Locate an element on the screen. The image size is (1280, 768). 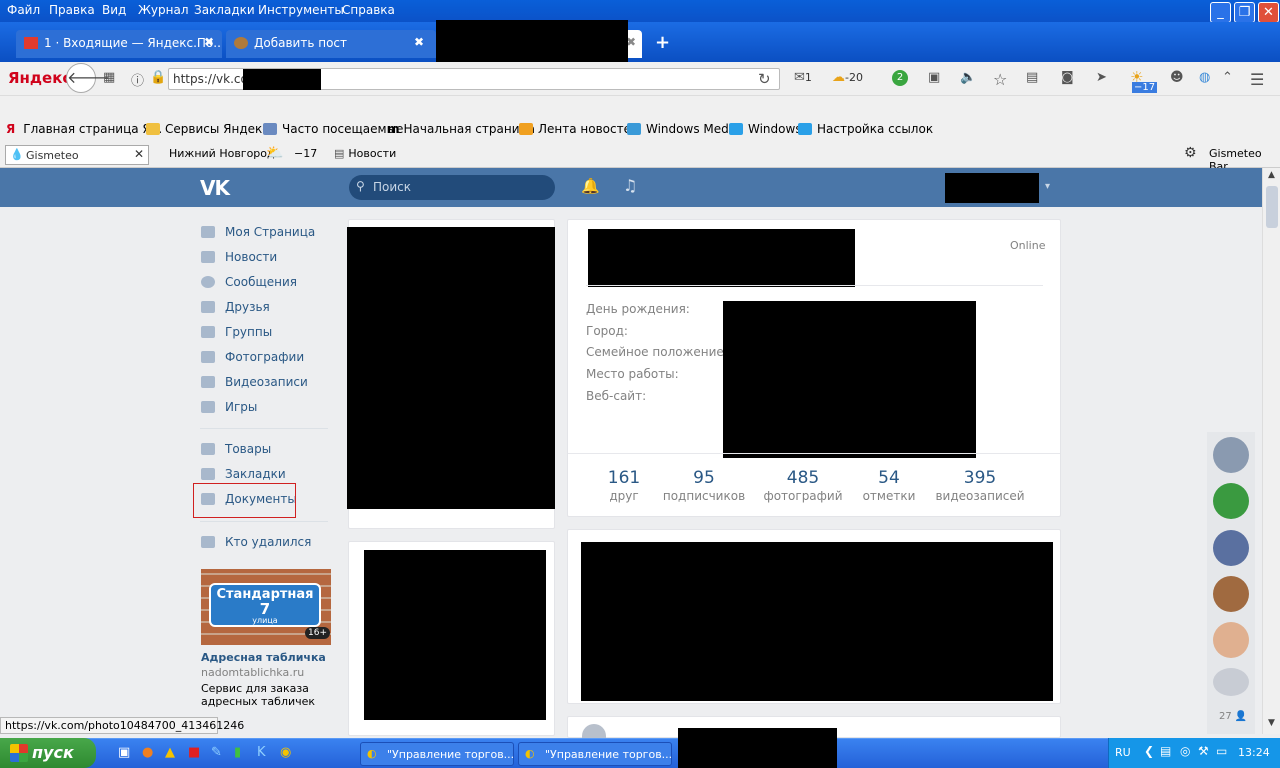
chat-icon: ☻ is located at coordinates (1177, 77).